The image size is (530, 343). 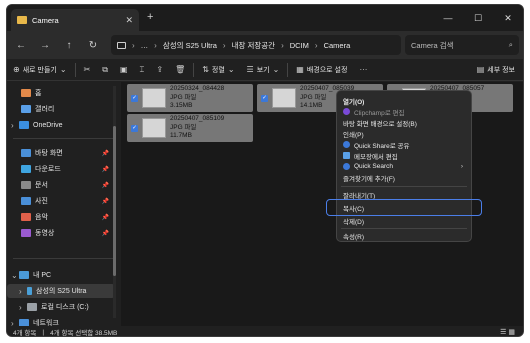 I want to click on sidebar-item-desktop: 바탕 화면 📌, so click(x=61, y=153).